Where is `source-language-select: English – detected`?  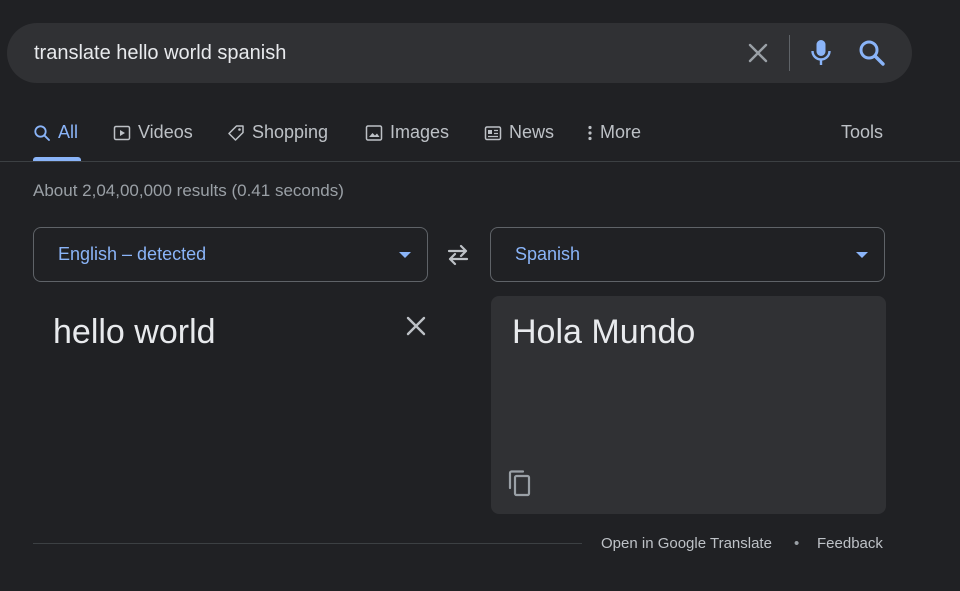 source-language-select: English – detected is located at coordinates (230, 254).